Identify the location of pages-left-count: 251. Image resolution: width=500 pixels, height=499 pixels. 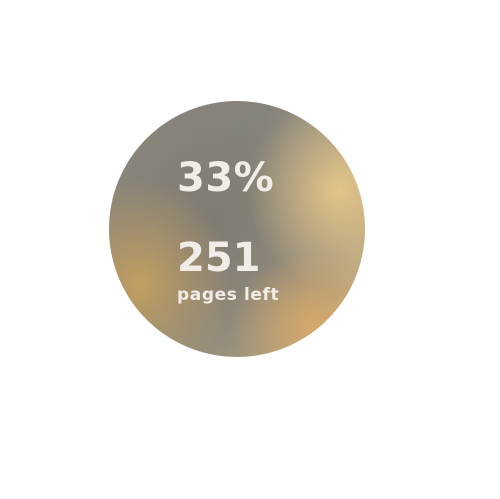
(219, 258).